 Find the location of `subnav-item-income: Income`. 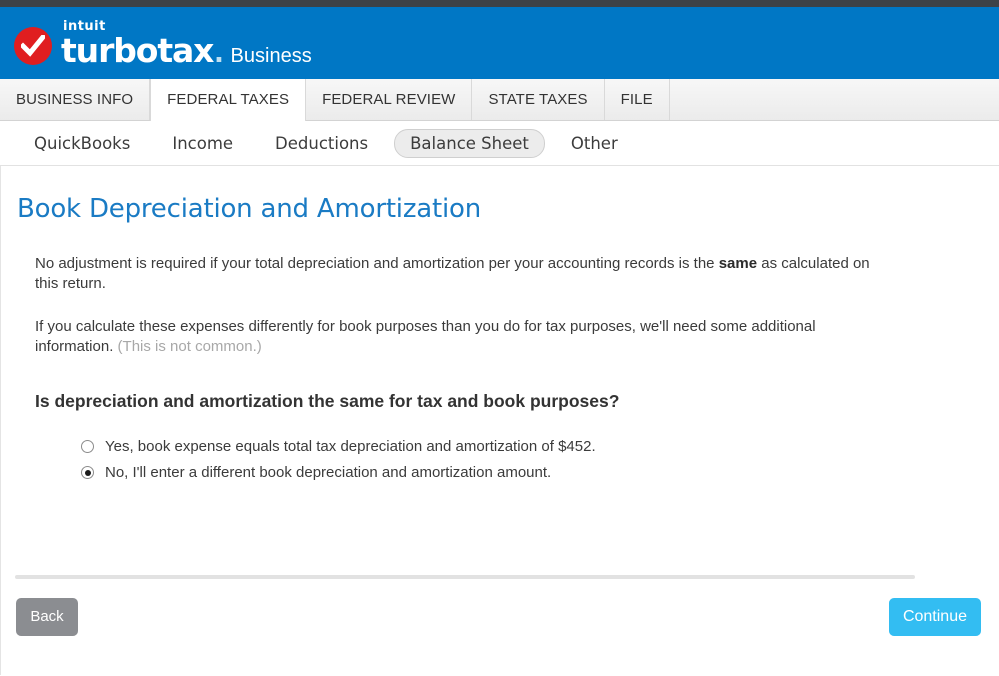

subnav-item-income: Income is located at coordinates (202, 143).